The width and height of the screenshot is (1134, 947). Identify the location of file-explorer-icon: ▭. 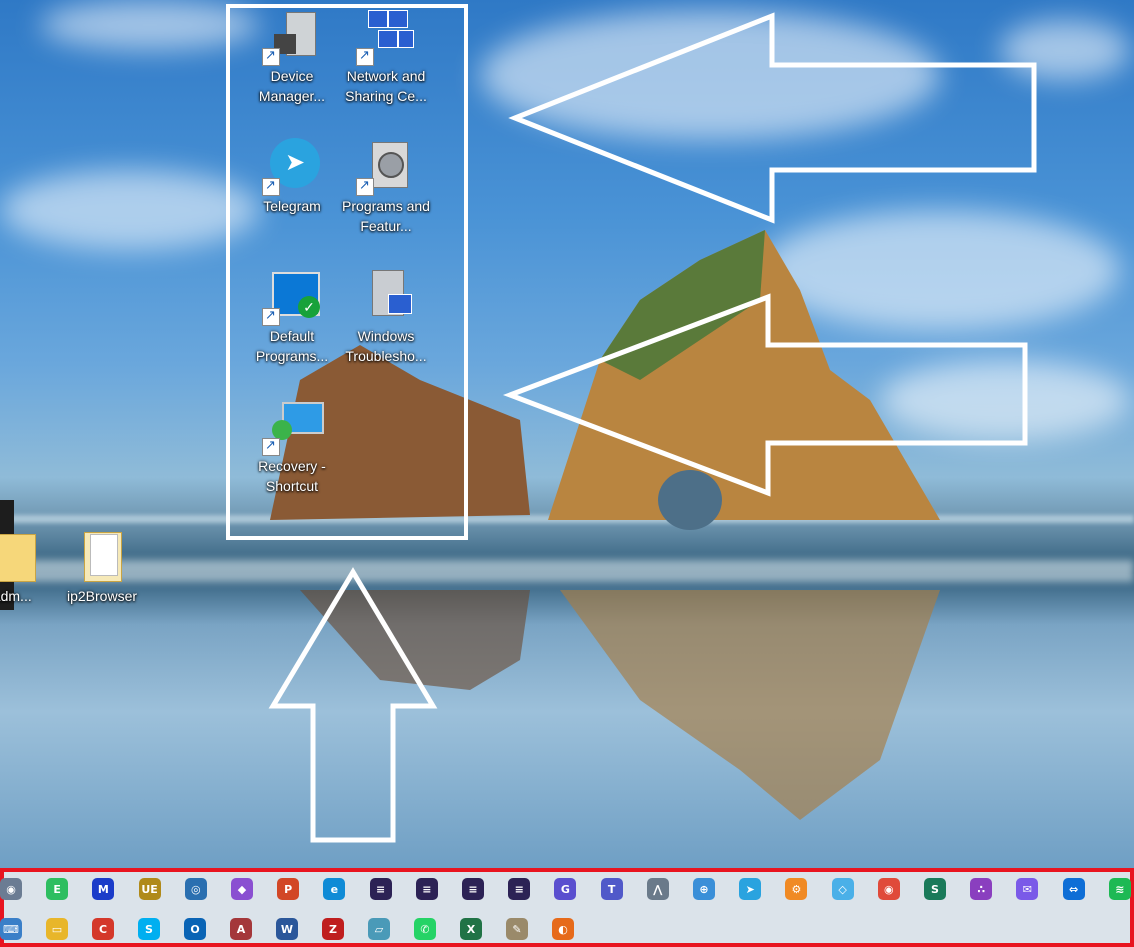
(57, 929).